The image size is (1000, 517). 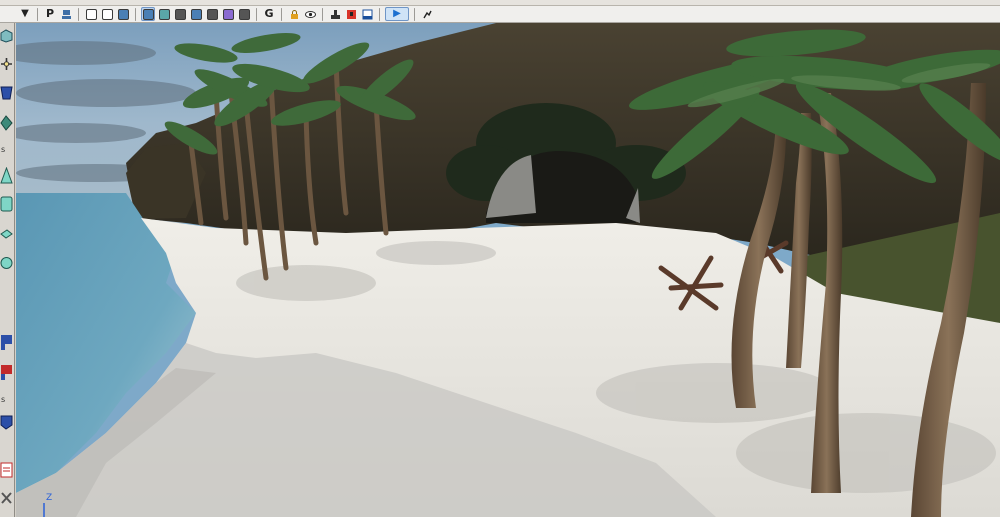 I want to click on render-icon, so click(x=335, y=14).